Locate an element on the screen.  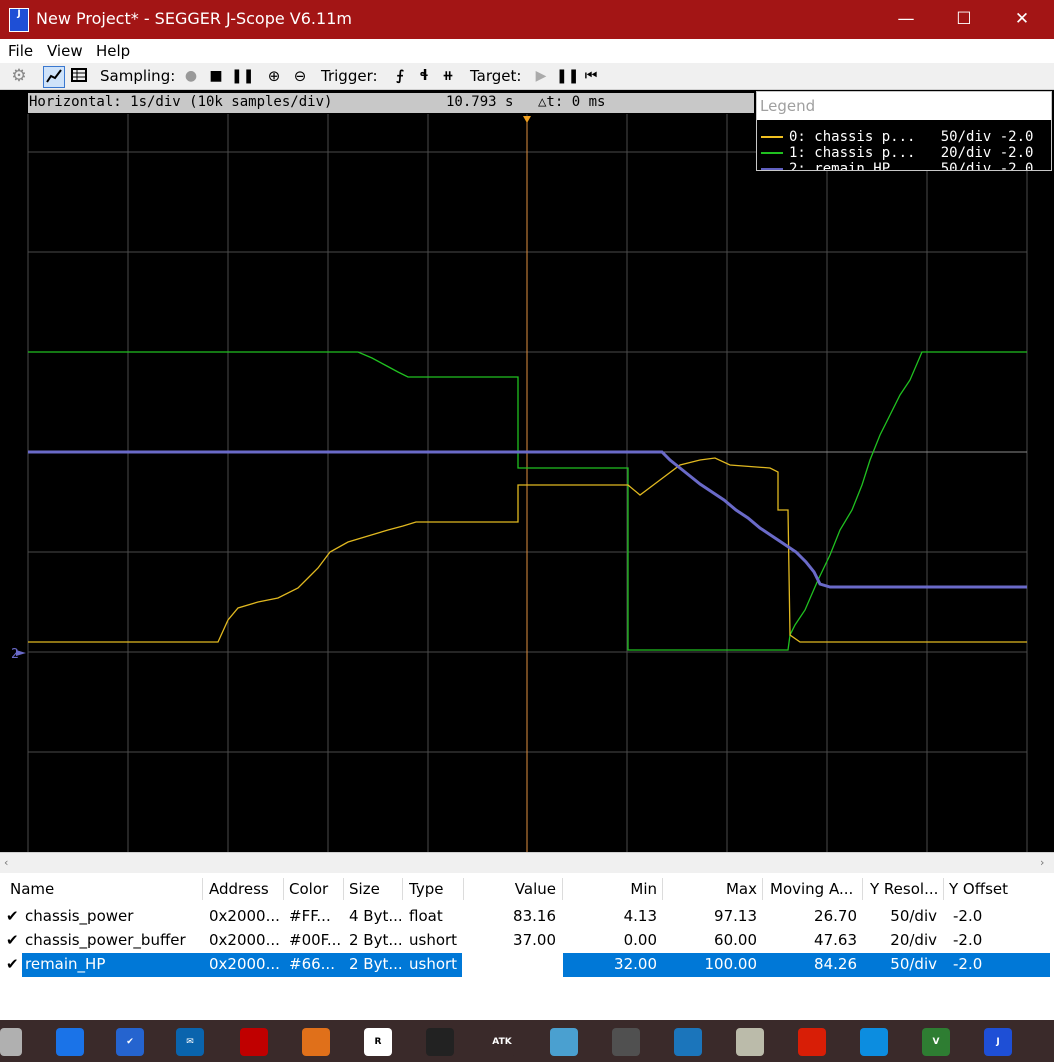
target-run-icon: ▶ is located at coordinates (541, 76).